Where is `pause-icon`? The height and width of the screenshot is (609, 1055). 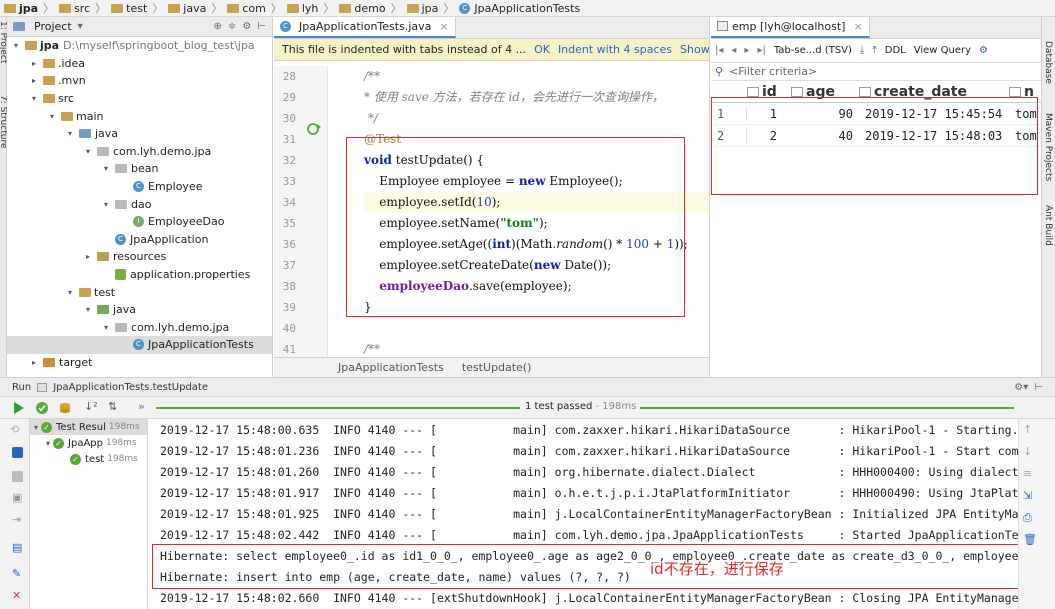
pause-icon is located at coordinates (17, 476).